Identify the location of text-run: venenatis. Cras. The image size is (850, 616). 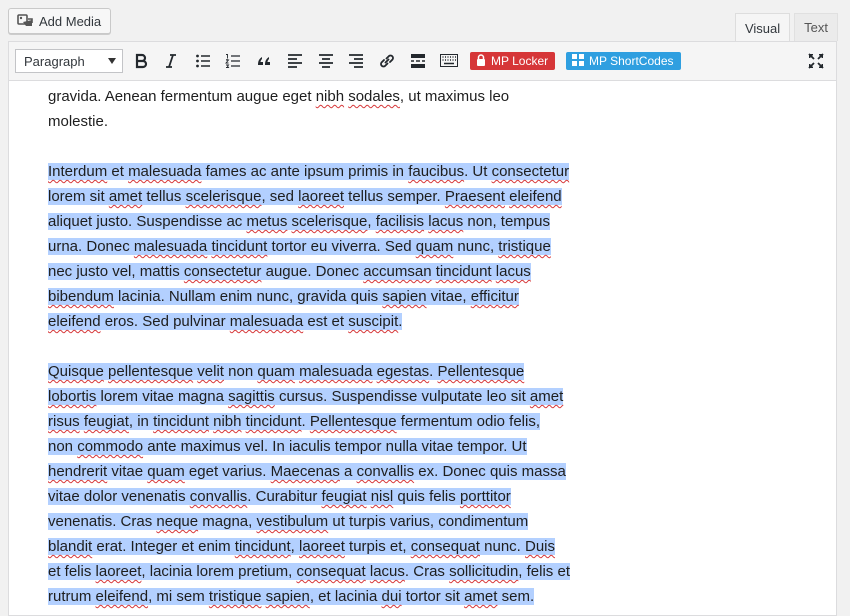
(102, 521).